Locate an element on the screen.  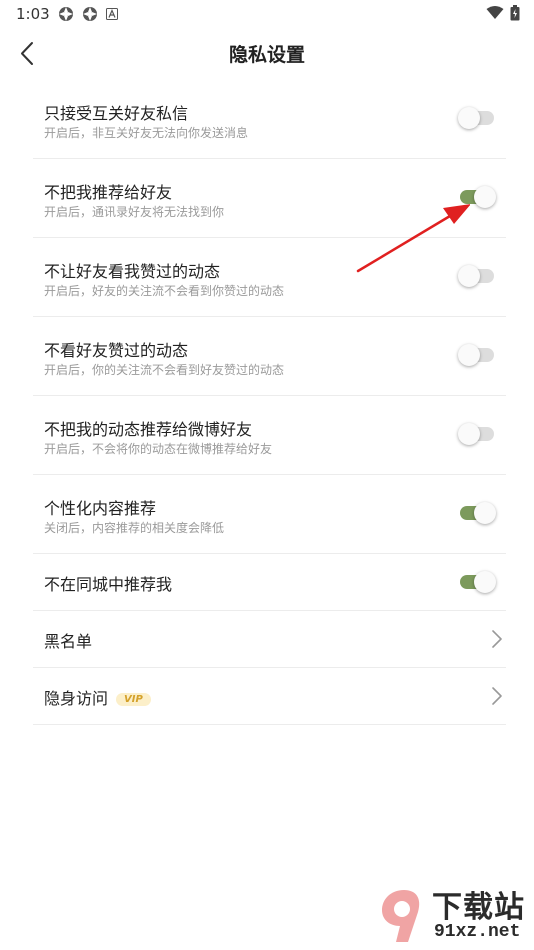
setting-row: 不让好友看我赞过的动态 开启后，好友的关注流不会看到你赞过的动态 is located at coordinates (269, 277).